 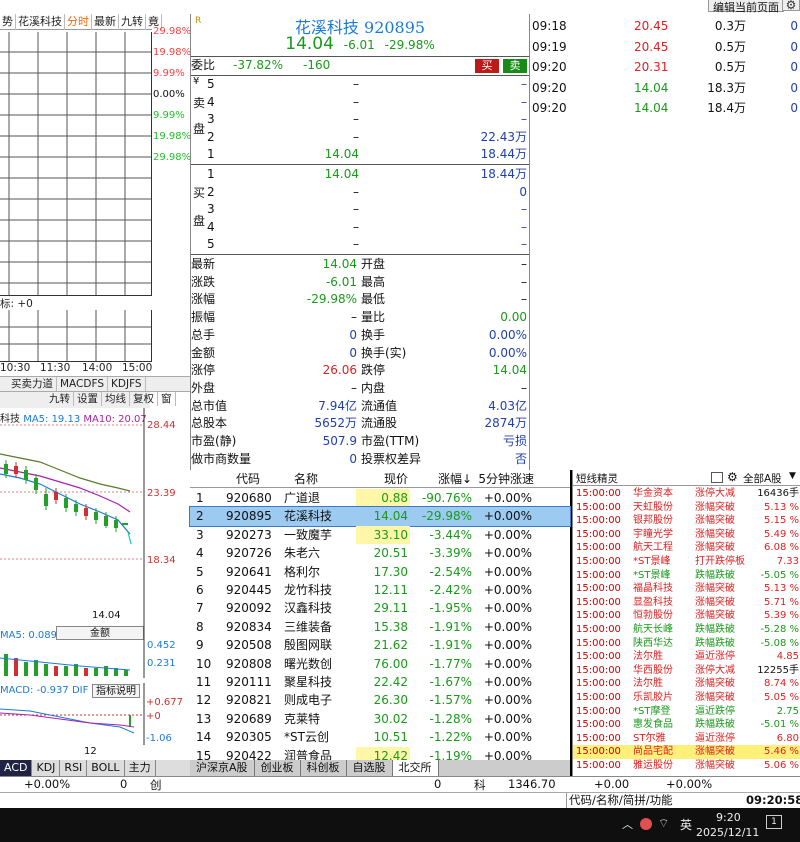 I want to click on sell-level-row: 3 – –, so click(x=360, y=120).